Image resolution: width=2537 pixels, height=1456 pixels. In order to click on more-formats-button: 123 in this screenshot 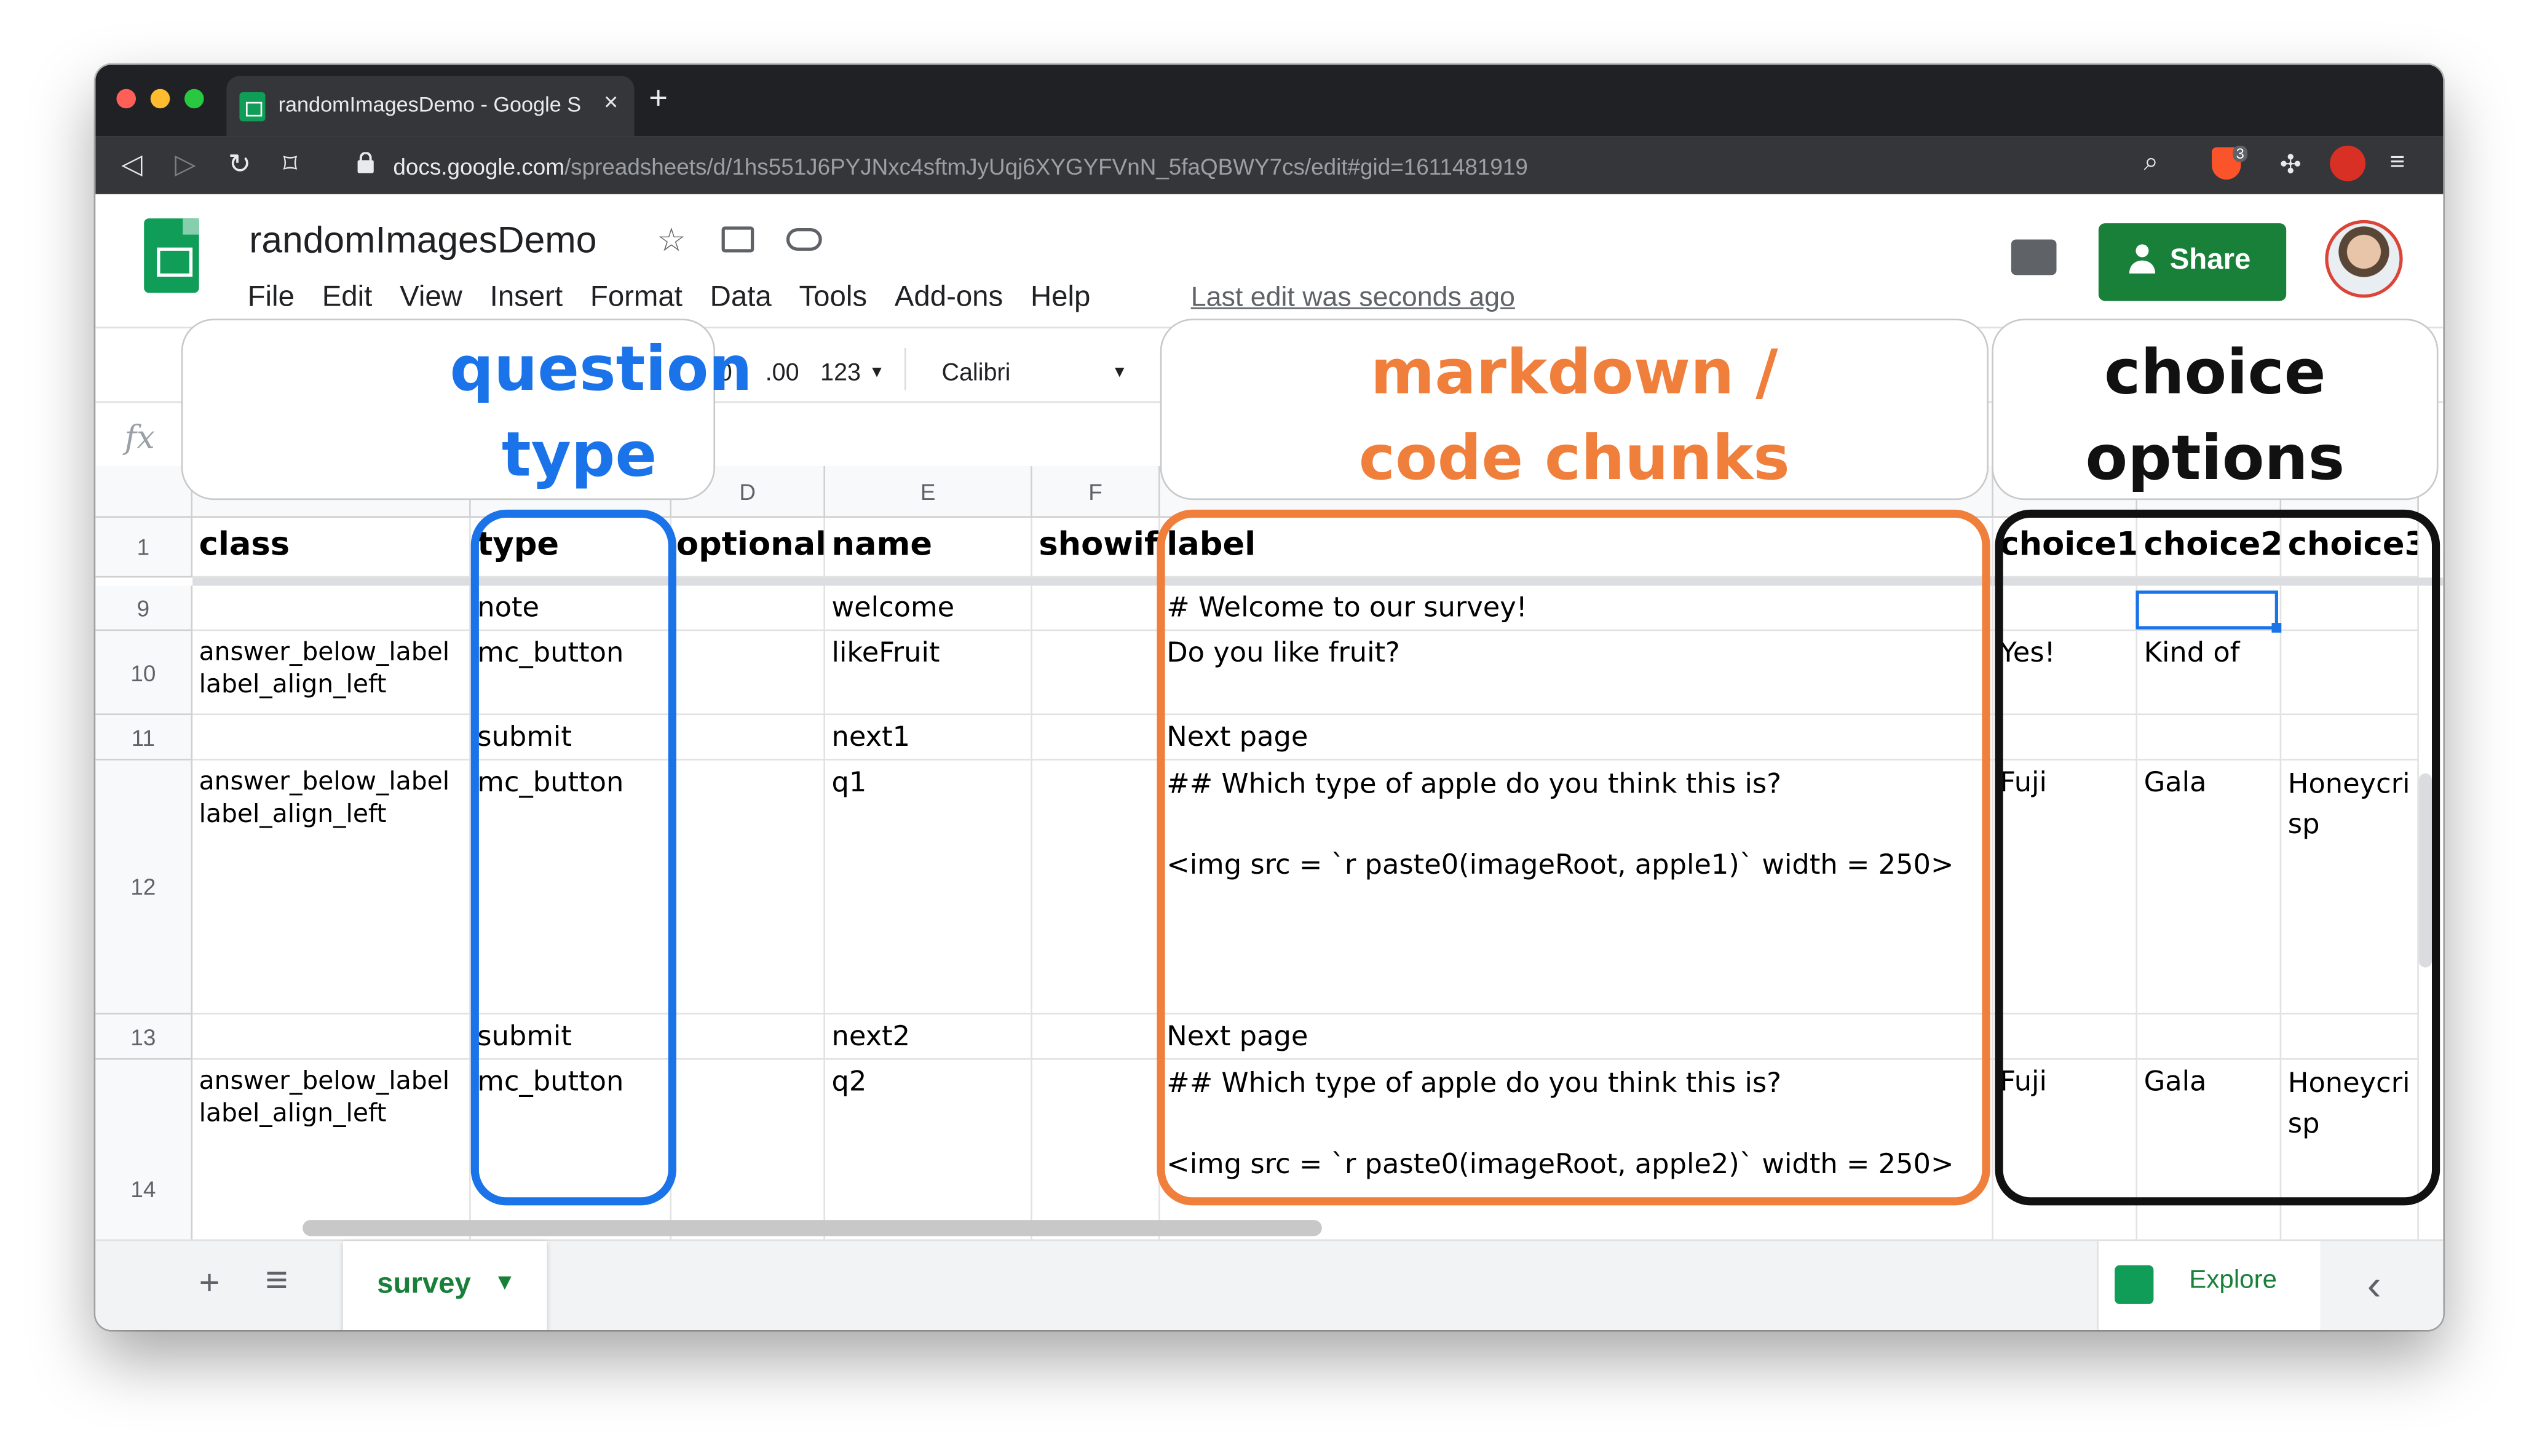, I will do `click(840, 373)`.